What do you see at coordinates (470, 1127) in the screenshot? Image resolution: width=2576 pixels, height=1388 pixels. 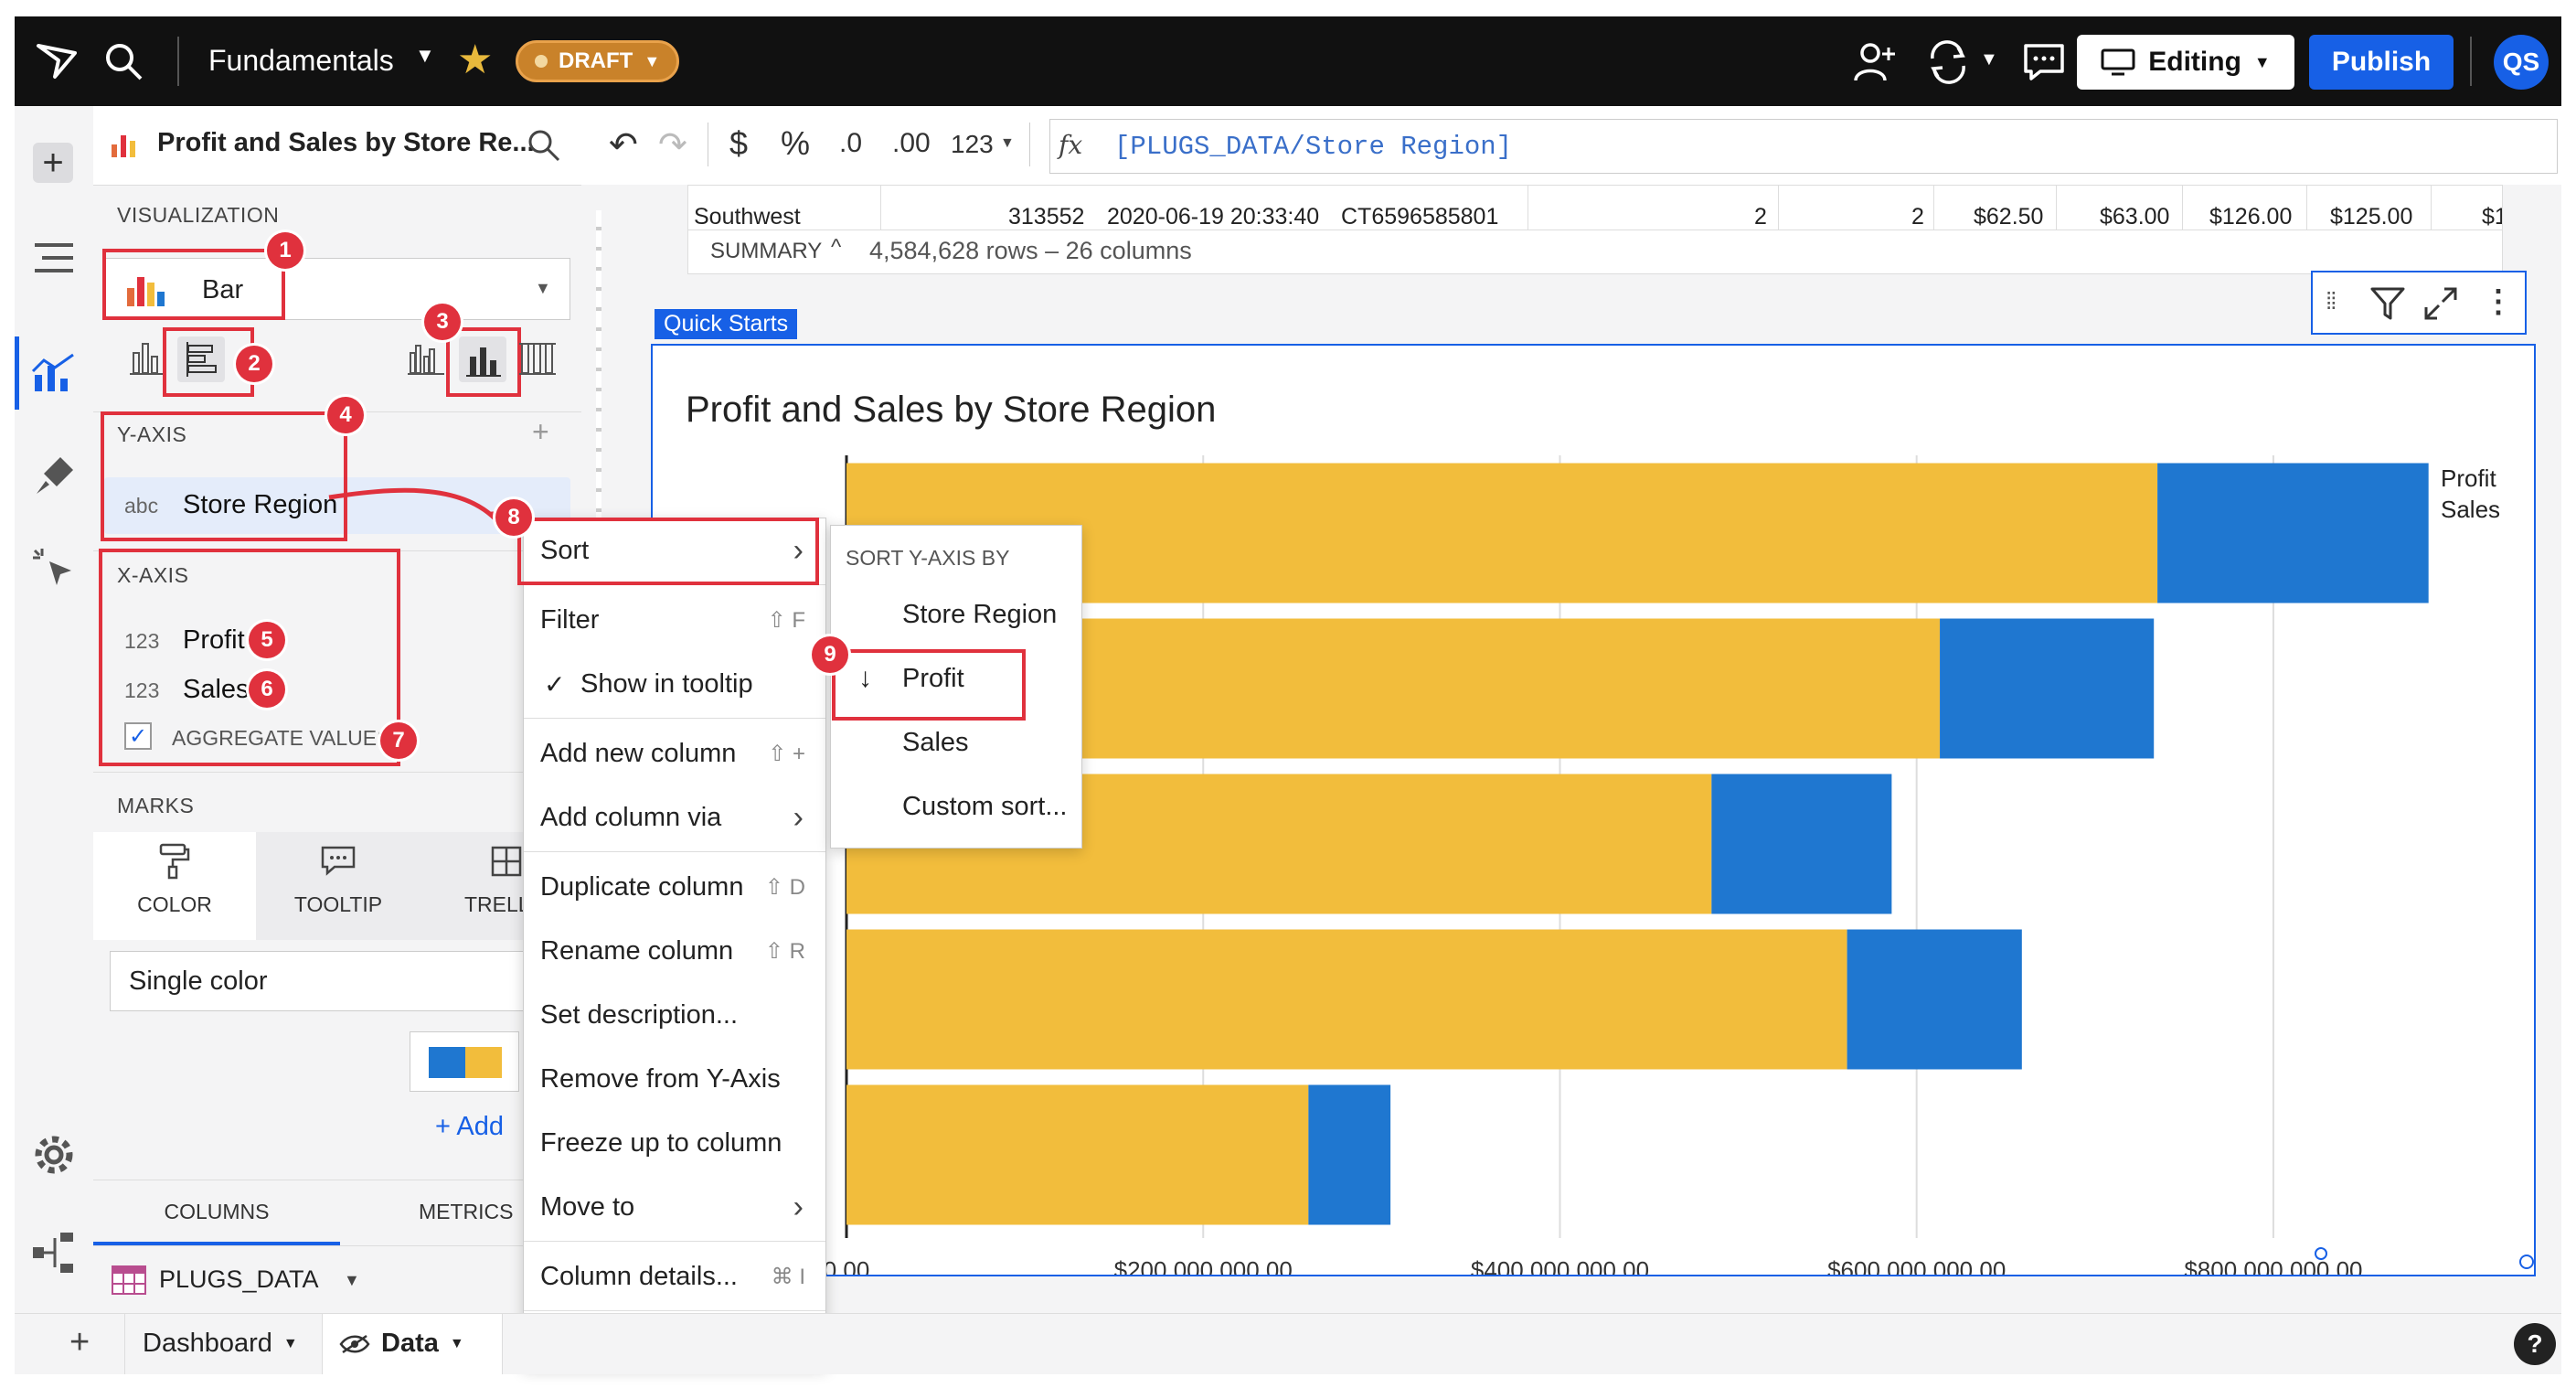 I see `add-color-link: + Add` at bounding box center [470, 1127].